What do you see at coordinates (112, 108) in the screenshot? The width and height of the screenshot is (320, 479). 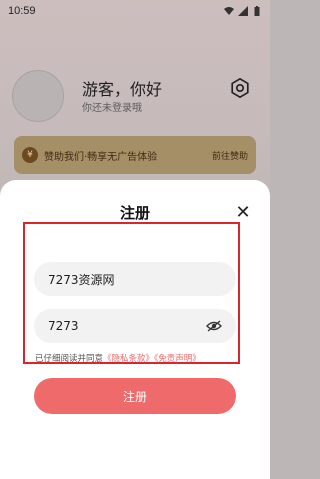 I see `login-hint: 你还未登录哦` at bounding box center [112, 108].